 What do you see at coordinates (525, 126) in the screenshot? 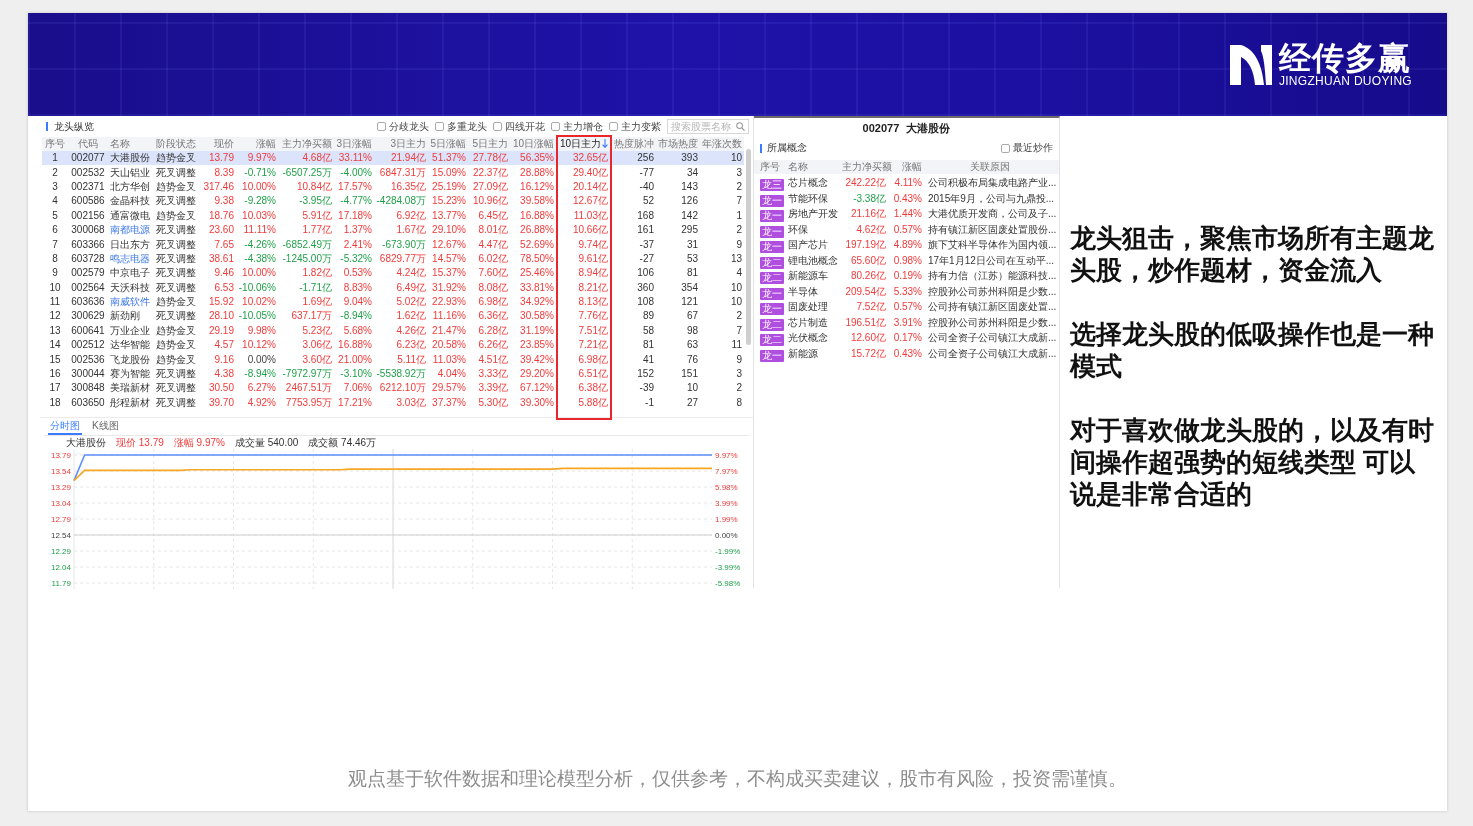
I see `checkbox-label: 四线开花` at bounding box center [525, 126].